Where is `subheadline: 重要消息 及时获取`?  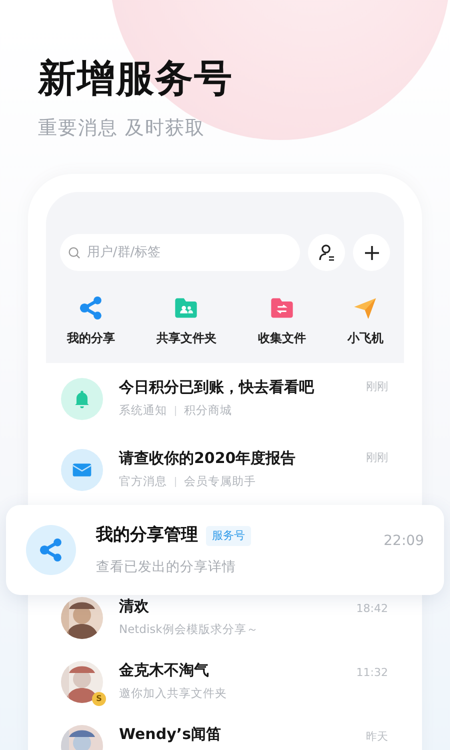
subheadline: 重要消息 及时获取 is located at coordinates (122, 128).